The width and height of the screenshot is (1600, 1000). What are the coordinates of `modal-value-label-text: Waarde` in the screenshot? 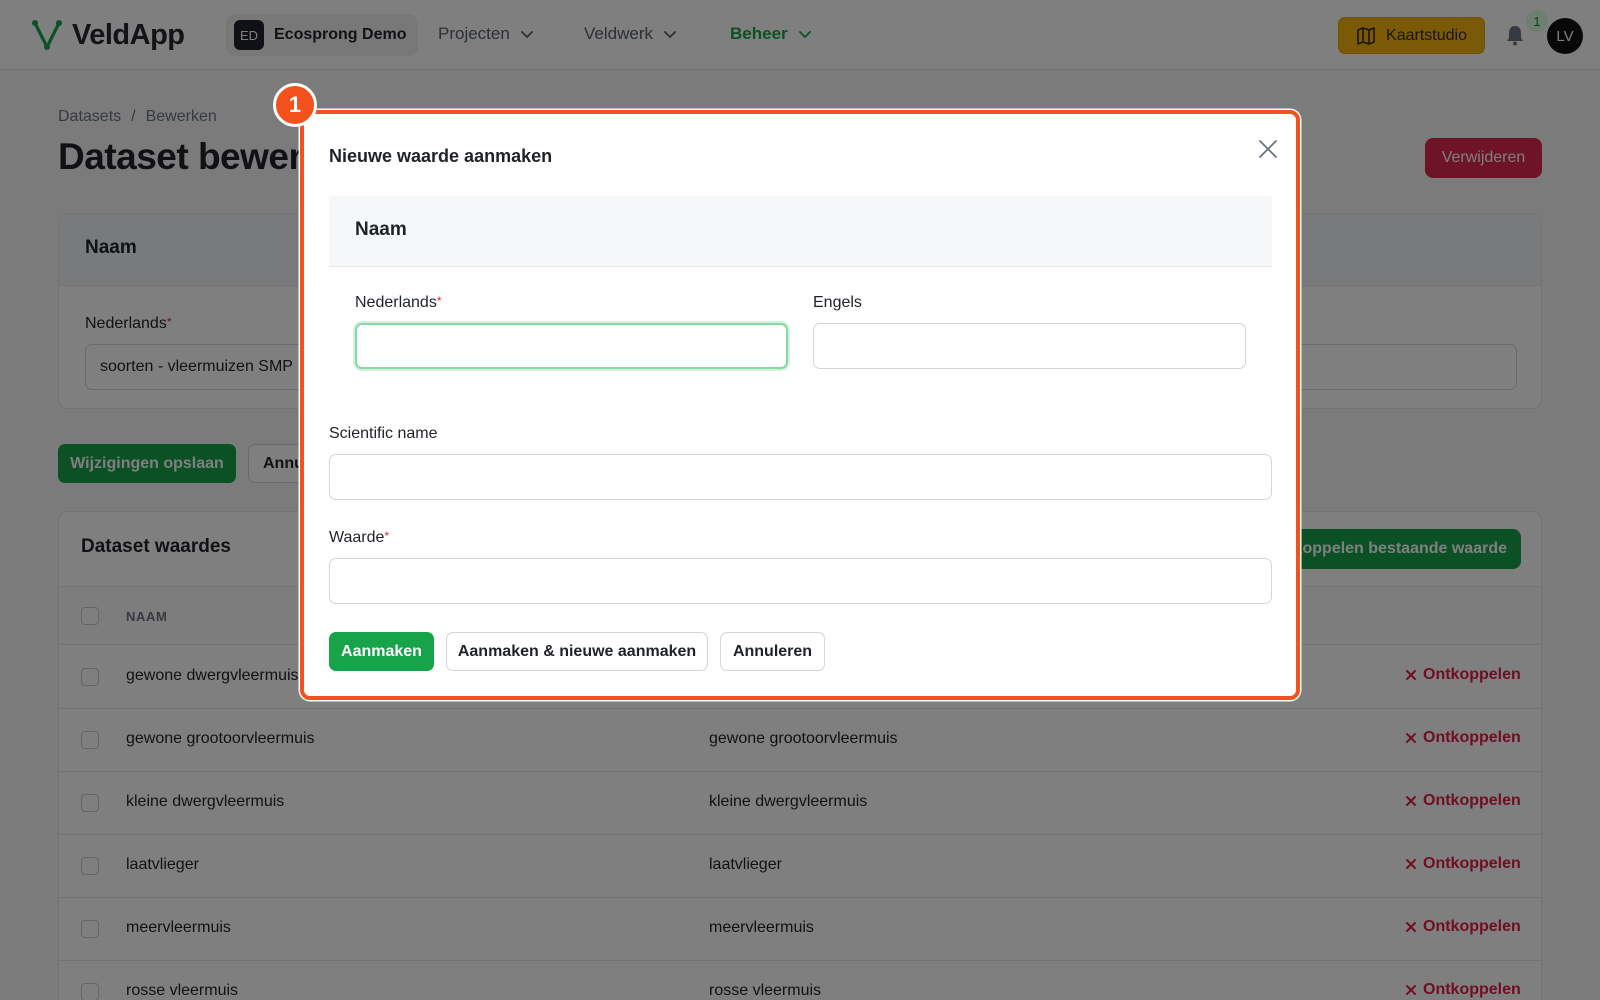 It's located at (357, 537).